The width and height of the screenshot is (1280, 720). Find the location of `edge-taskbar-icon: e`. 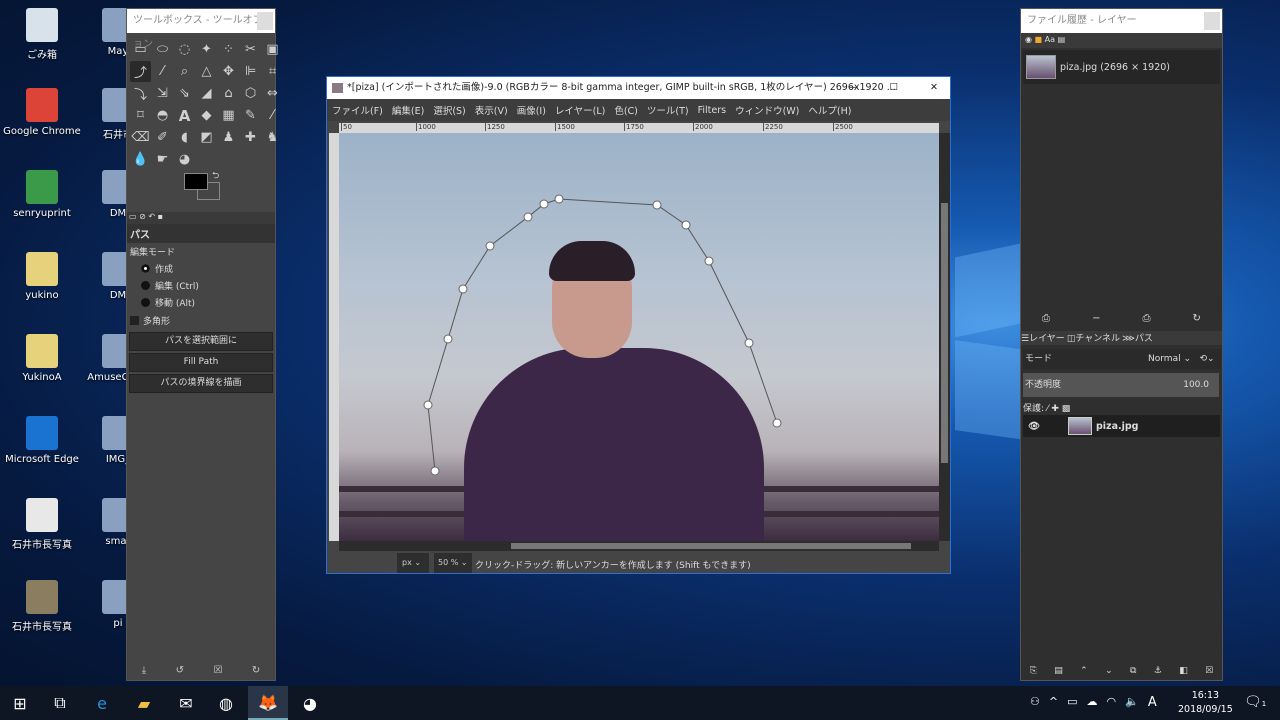

edge-taskbar-icon: e is located at coordinates (102, 703).